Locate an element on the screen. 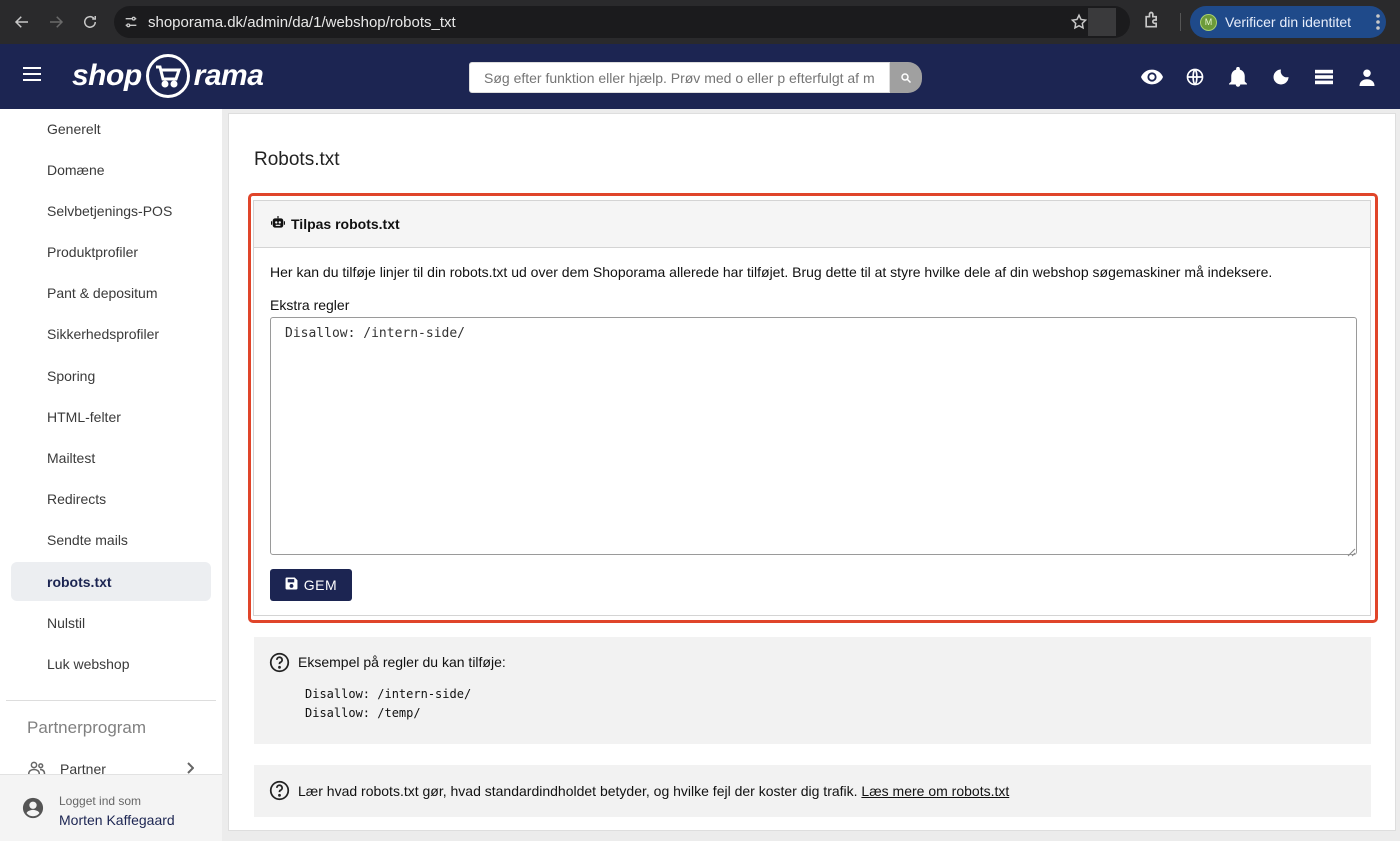 This screenshot has height=841, width=1400. sidebar-item-pant-depositum: Pant & depositum is located at coordinates (111, 292).